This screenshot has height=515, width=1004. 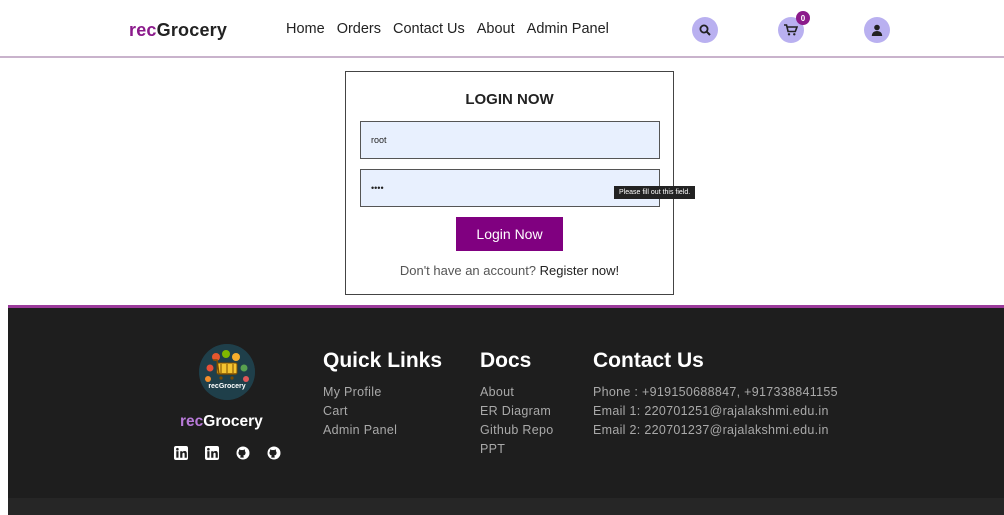 What do you see at coordinates (506, 360) in the screenshot?
I see `docs-title: Docs` at bounding box center [506, 360].